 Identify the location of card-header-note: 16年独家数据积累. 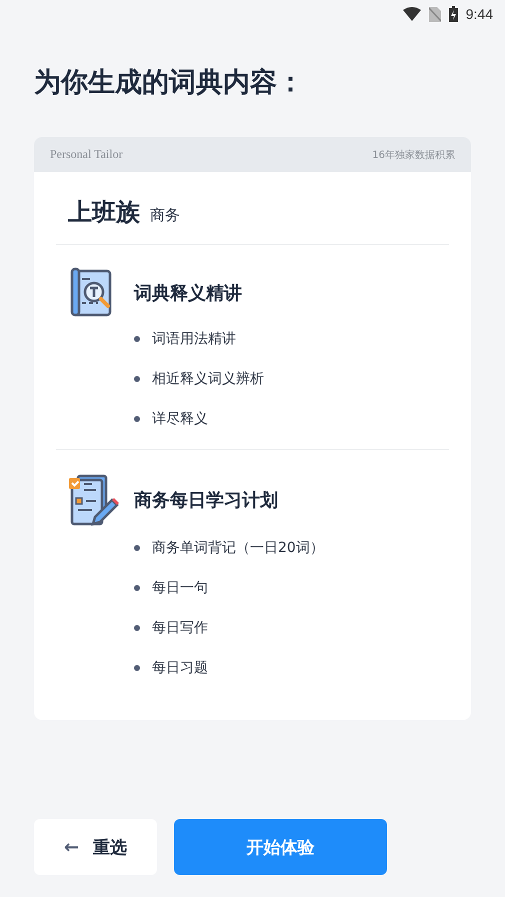
(413, 155).